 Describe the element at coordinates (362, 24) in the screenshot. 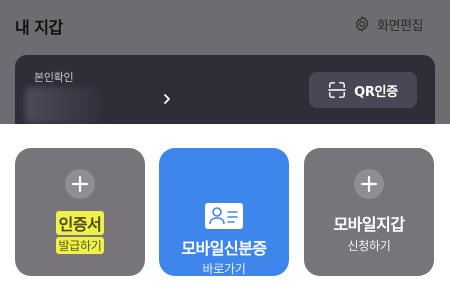

I see `gear-icon` at that location.